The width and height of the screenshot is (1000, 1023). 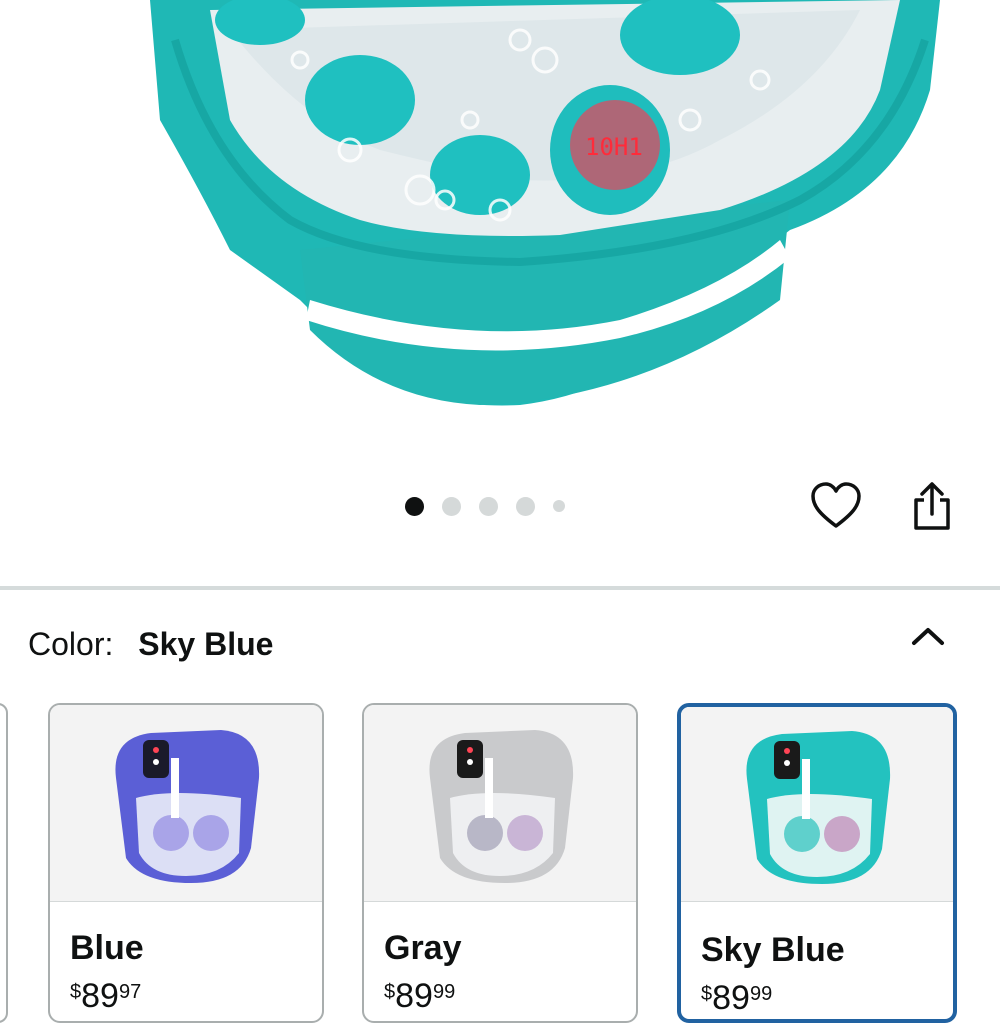 I want to click on foot-spa-gray-image, so click(x=501, y=806).